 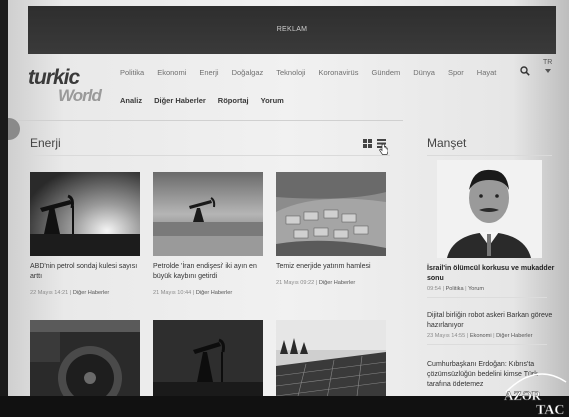 What do you see at coordinates (316, 283) in the screenshot?
I see `news-meta: 21 Mayıs 09:22 | Diğer Haberler` at bounding box center [316, 283].